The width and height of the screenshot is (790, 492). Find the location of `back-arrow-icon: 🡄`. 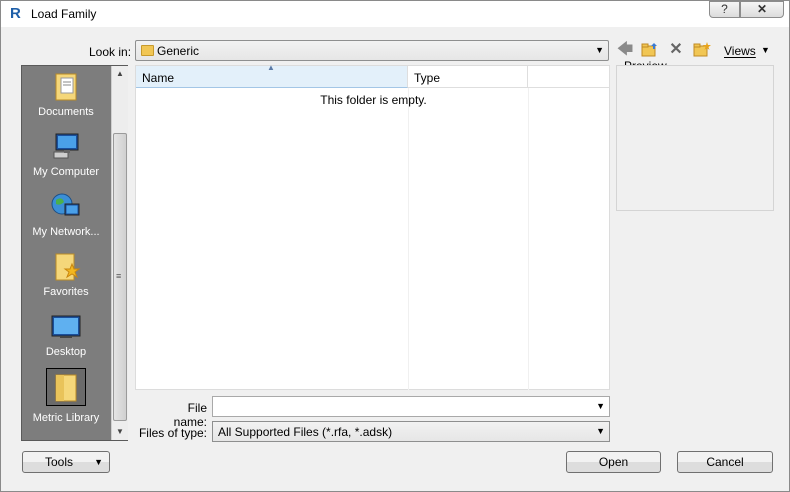

back-arrow-icon: 🡄 is located at coordinates (625, 50).